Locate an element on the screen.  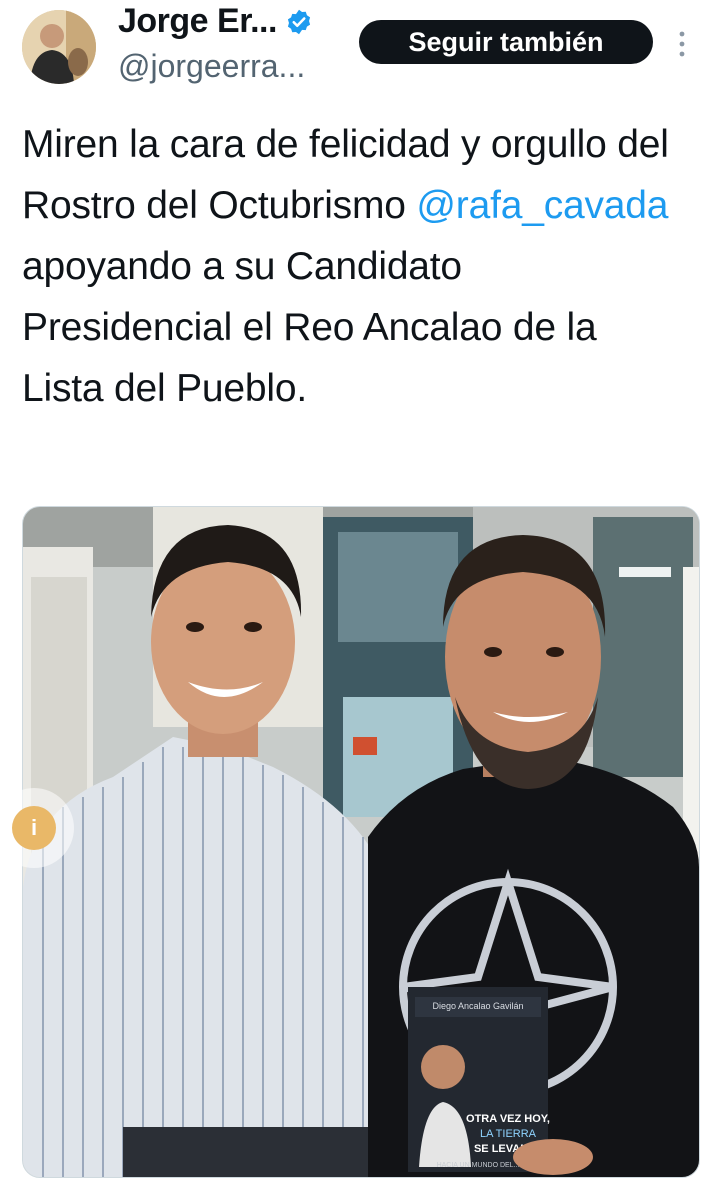
more-vertical-icon is located at coordinates (682, 44).